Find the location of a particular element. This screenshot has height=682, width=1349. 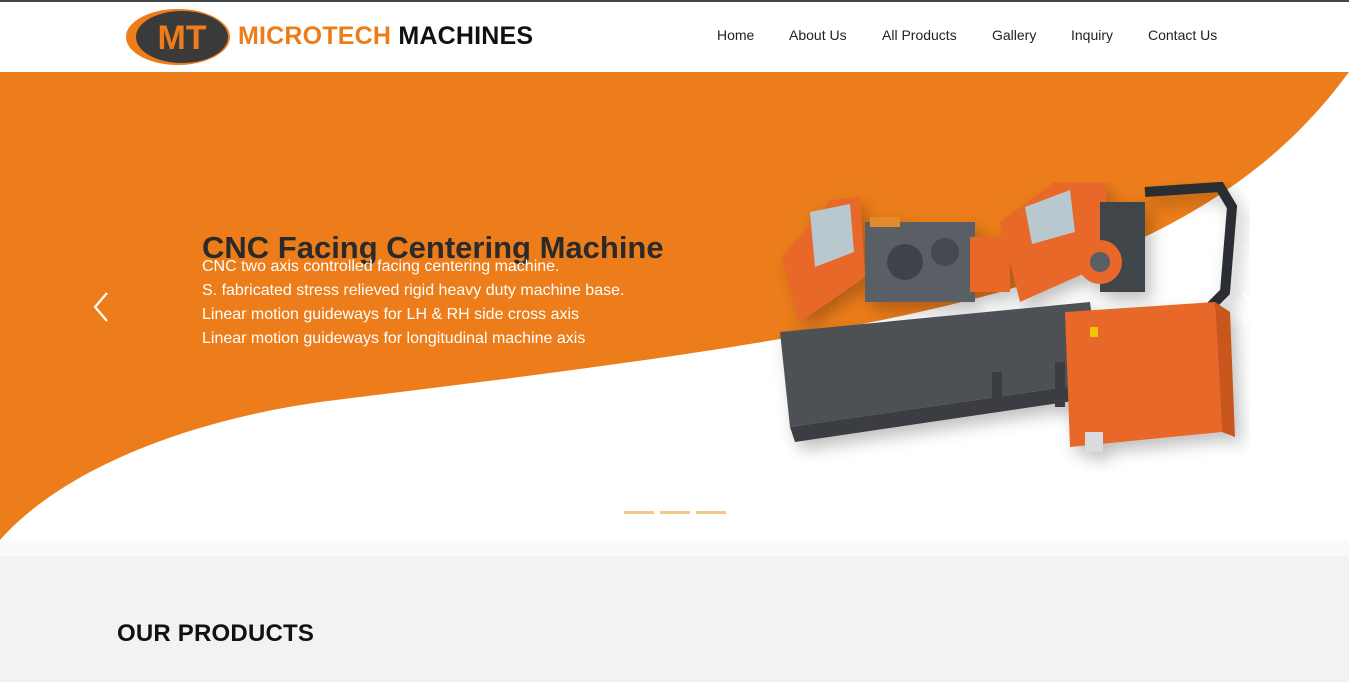

chevron-left-icon is located at coordinates (102, 307).